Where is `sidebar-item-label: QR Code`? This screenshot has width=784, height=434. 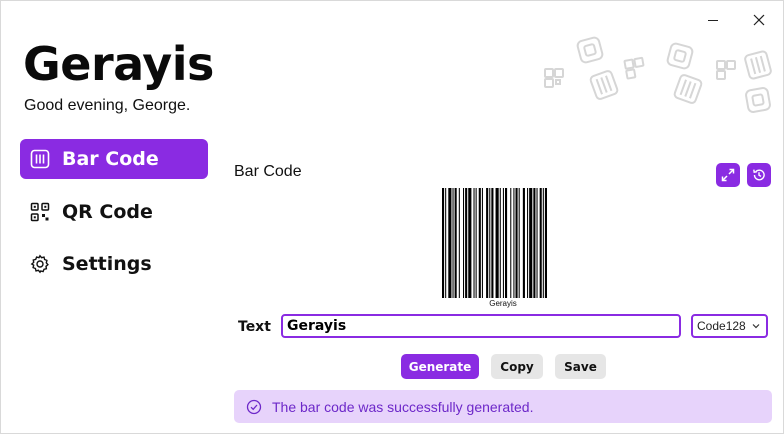 sidebar-item-label: QR Code is located at coordinates (107, 212).